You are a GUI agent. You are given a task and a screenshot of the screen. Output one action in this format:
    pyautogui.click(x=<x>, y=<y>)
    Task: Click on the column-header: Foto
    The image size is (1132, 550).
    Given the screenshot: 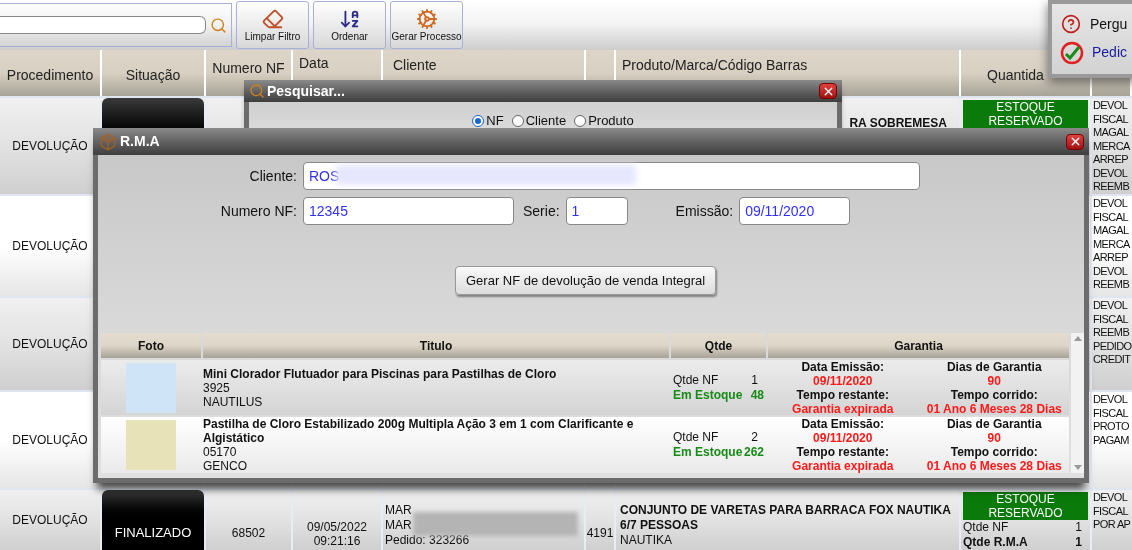 What is the action you would take?
    pyautogui.click(x=151, y=345)
    